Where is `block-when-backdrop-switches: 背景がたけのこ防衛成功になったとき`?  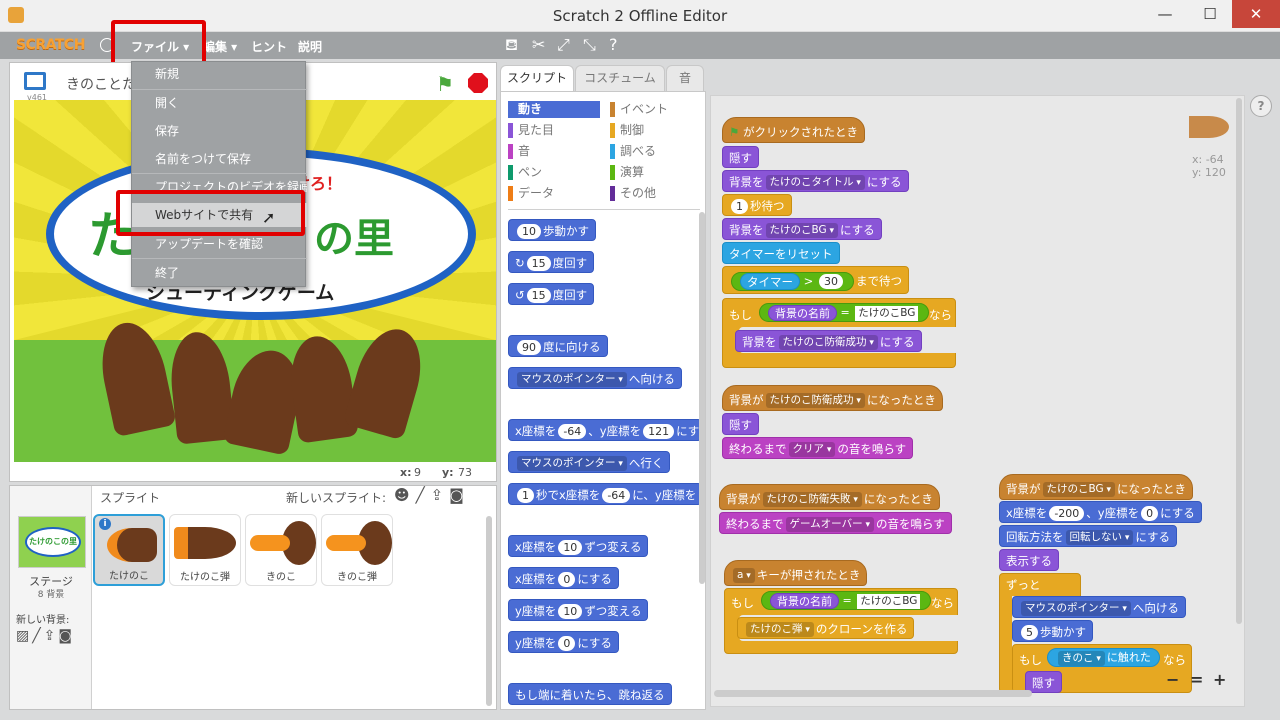 block-when-backdrop-switches: 背景がたけのこ防衛成功になったとき is located at coordinates (832, 398).